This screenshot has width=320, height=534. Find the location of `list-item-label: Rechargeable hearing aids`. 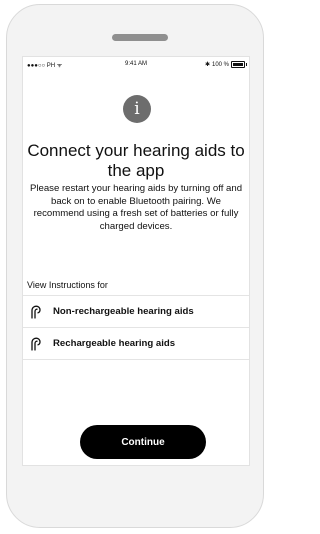

list-item-label: Rechargeable hearing aids is located at coordinates (114, 343).